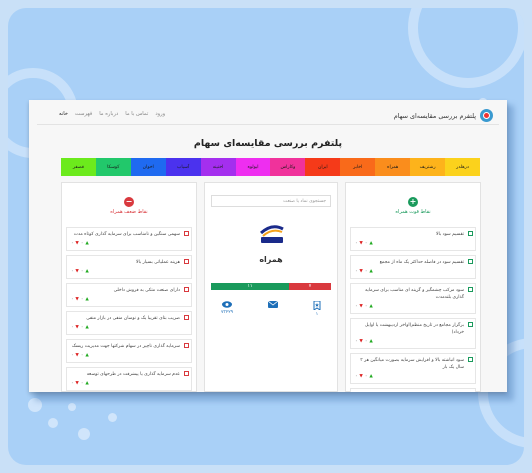 Image resolution: width=532 pixels, height=473 pixels. Describe the element at coordinates (466, 48) in the screenshot. I see `decor-ring` at that location.